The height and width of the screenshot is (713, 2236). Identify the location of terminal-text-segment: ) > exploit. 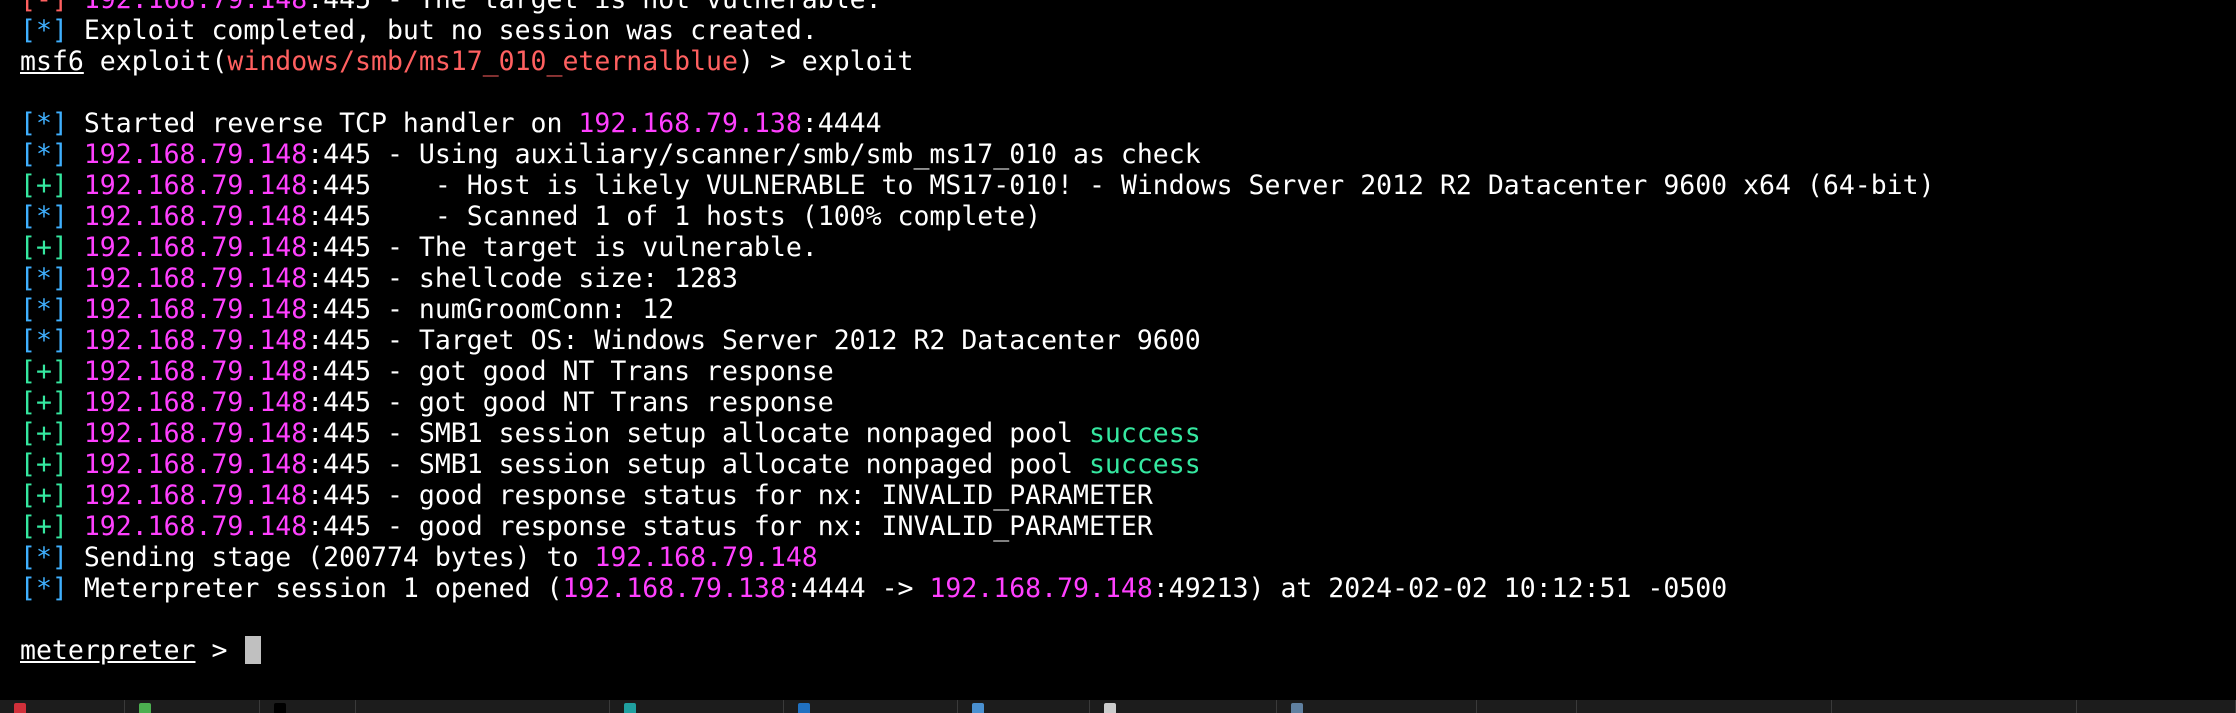
(825, 61).